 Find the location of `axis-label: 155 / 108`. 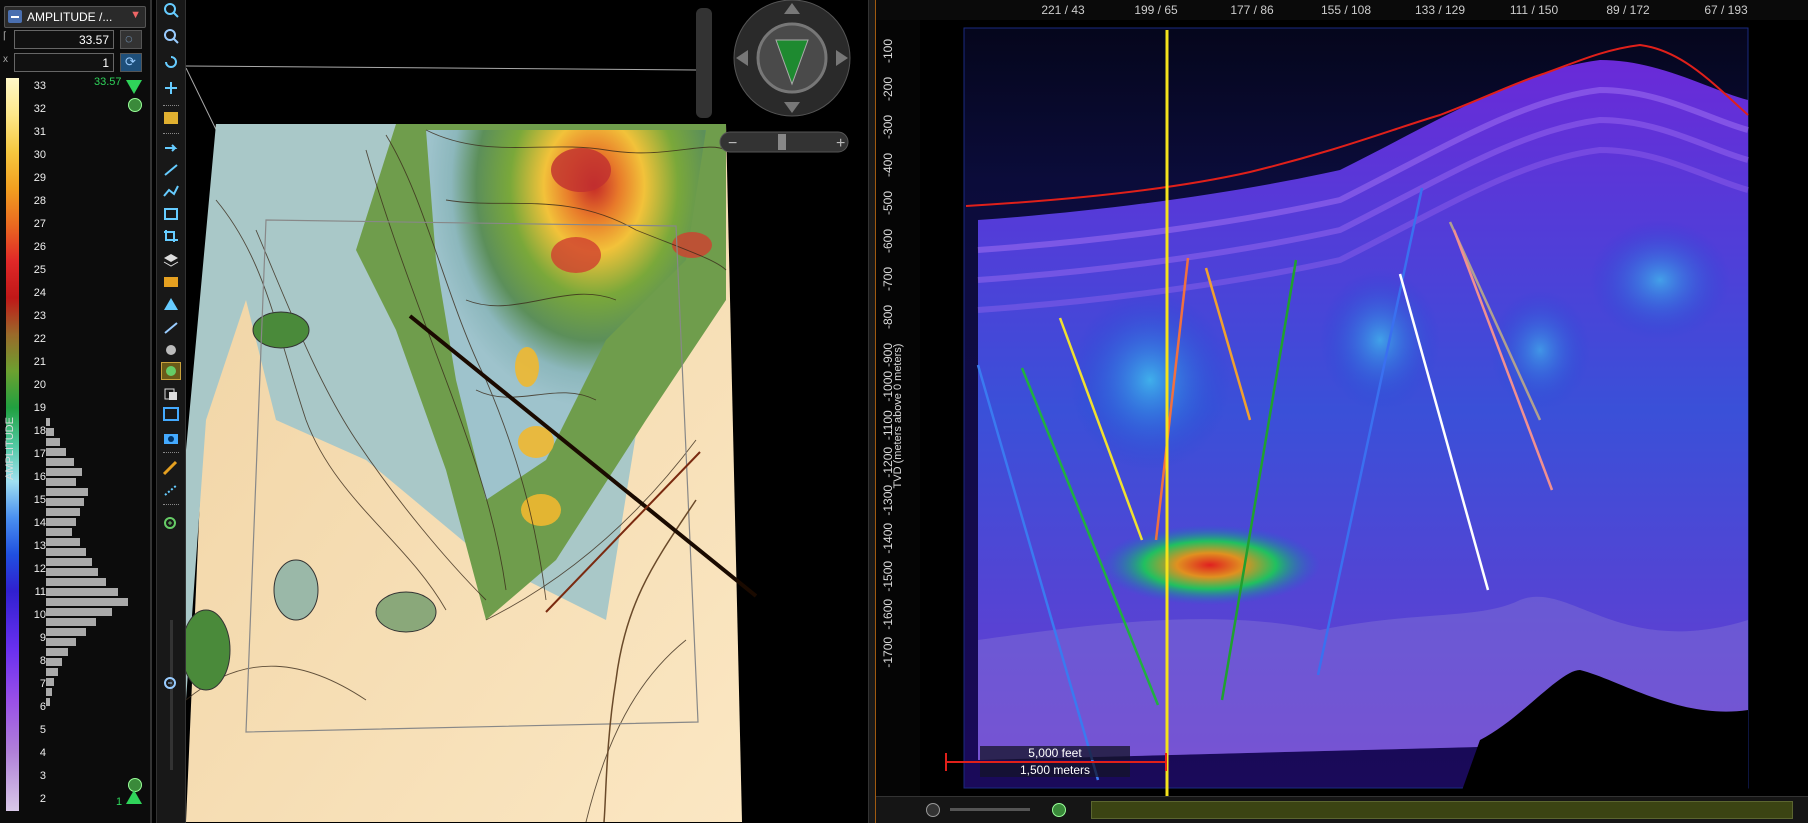

axis-label: 155 / 108 is located at coordinates (1346, 10).